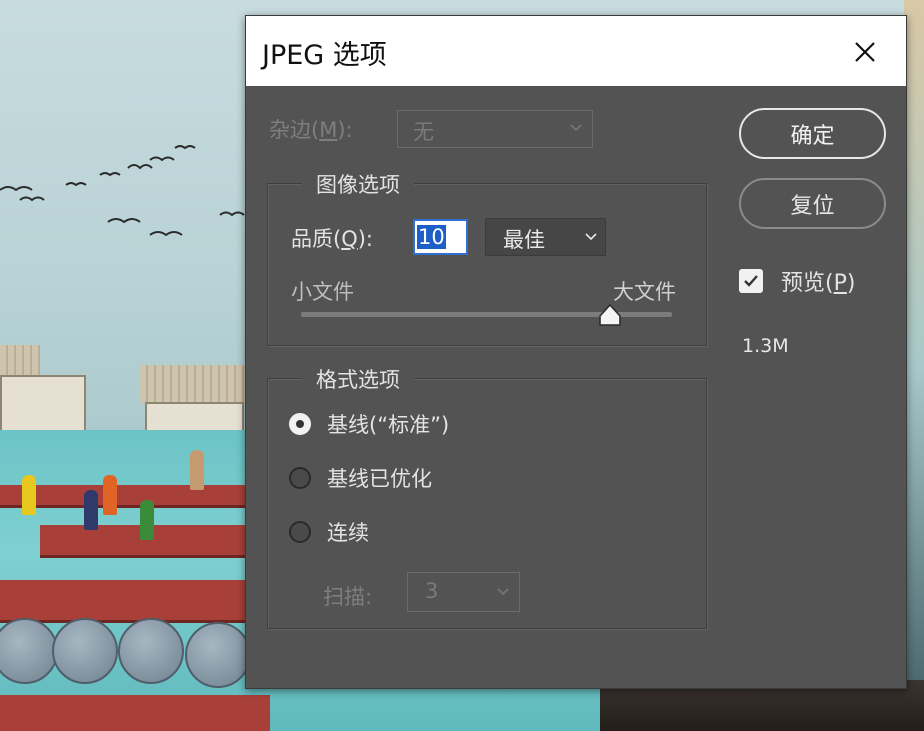 Image resolution: width=924 pixels, height=731 pixels. Describe the element at coordinates (644, 292) in the screenshot. I see `large-file-label: 大文件` at that location.